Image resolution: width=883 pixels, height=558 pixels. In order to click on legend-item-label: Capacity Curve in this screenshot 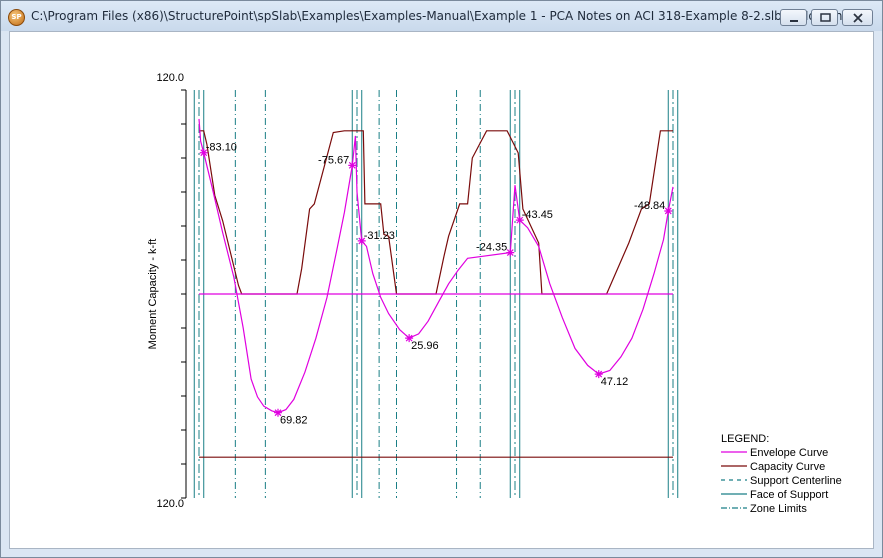, I will do `click(787, 467)`.